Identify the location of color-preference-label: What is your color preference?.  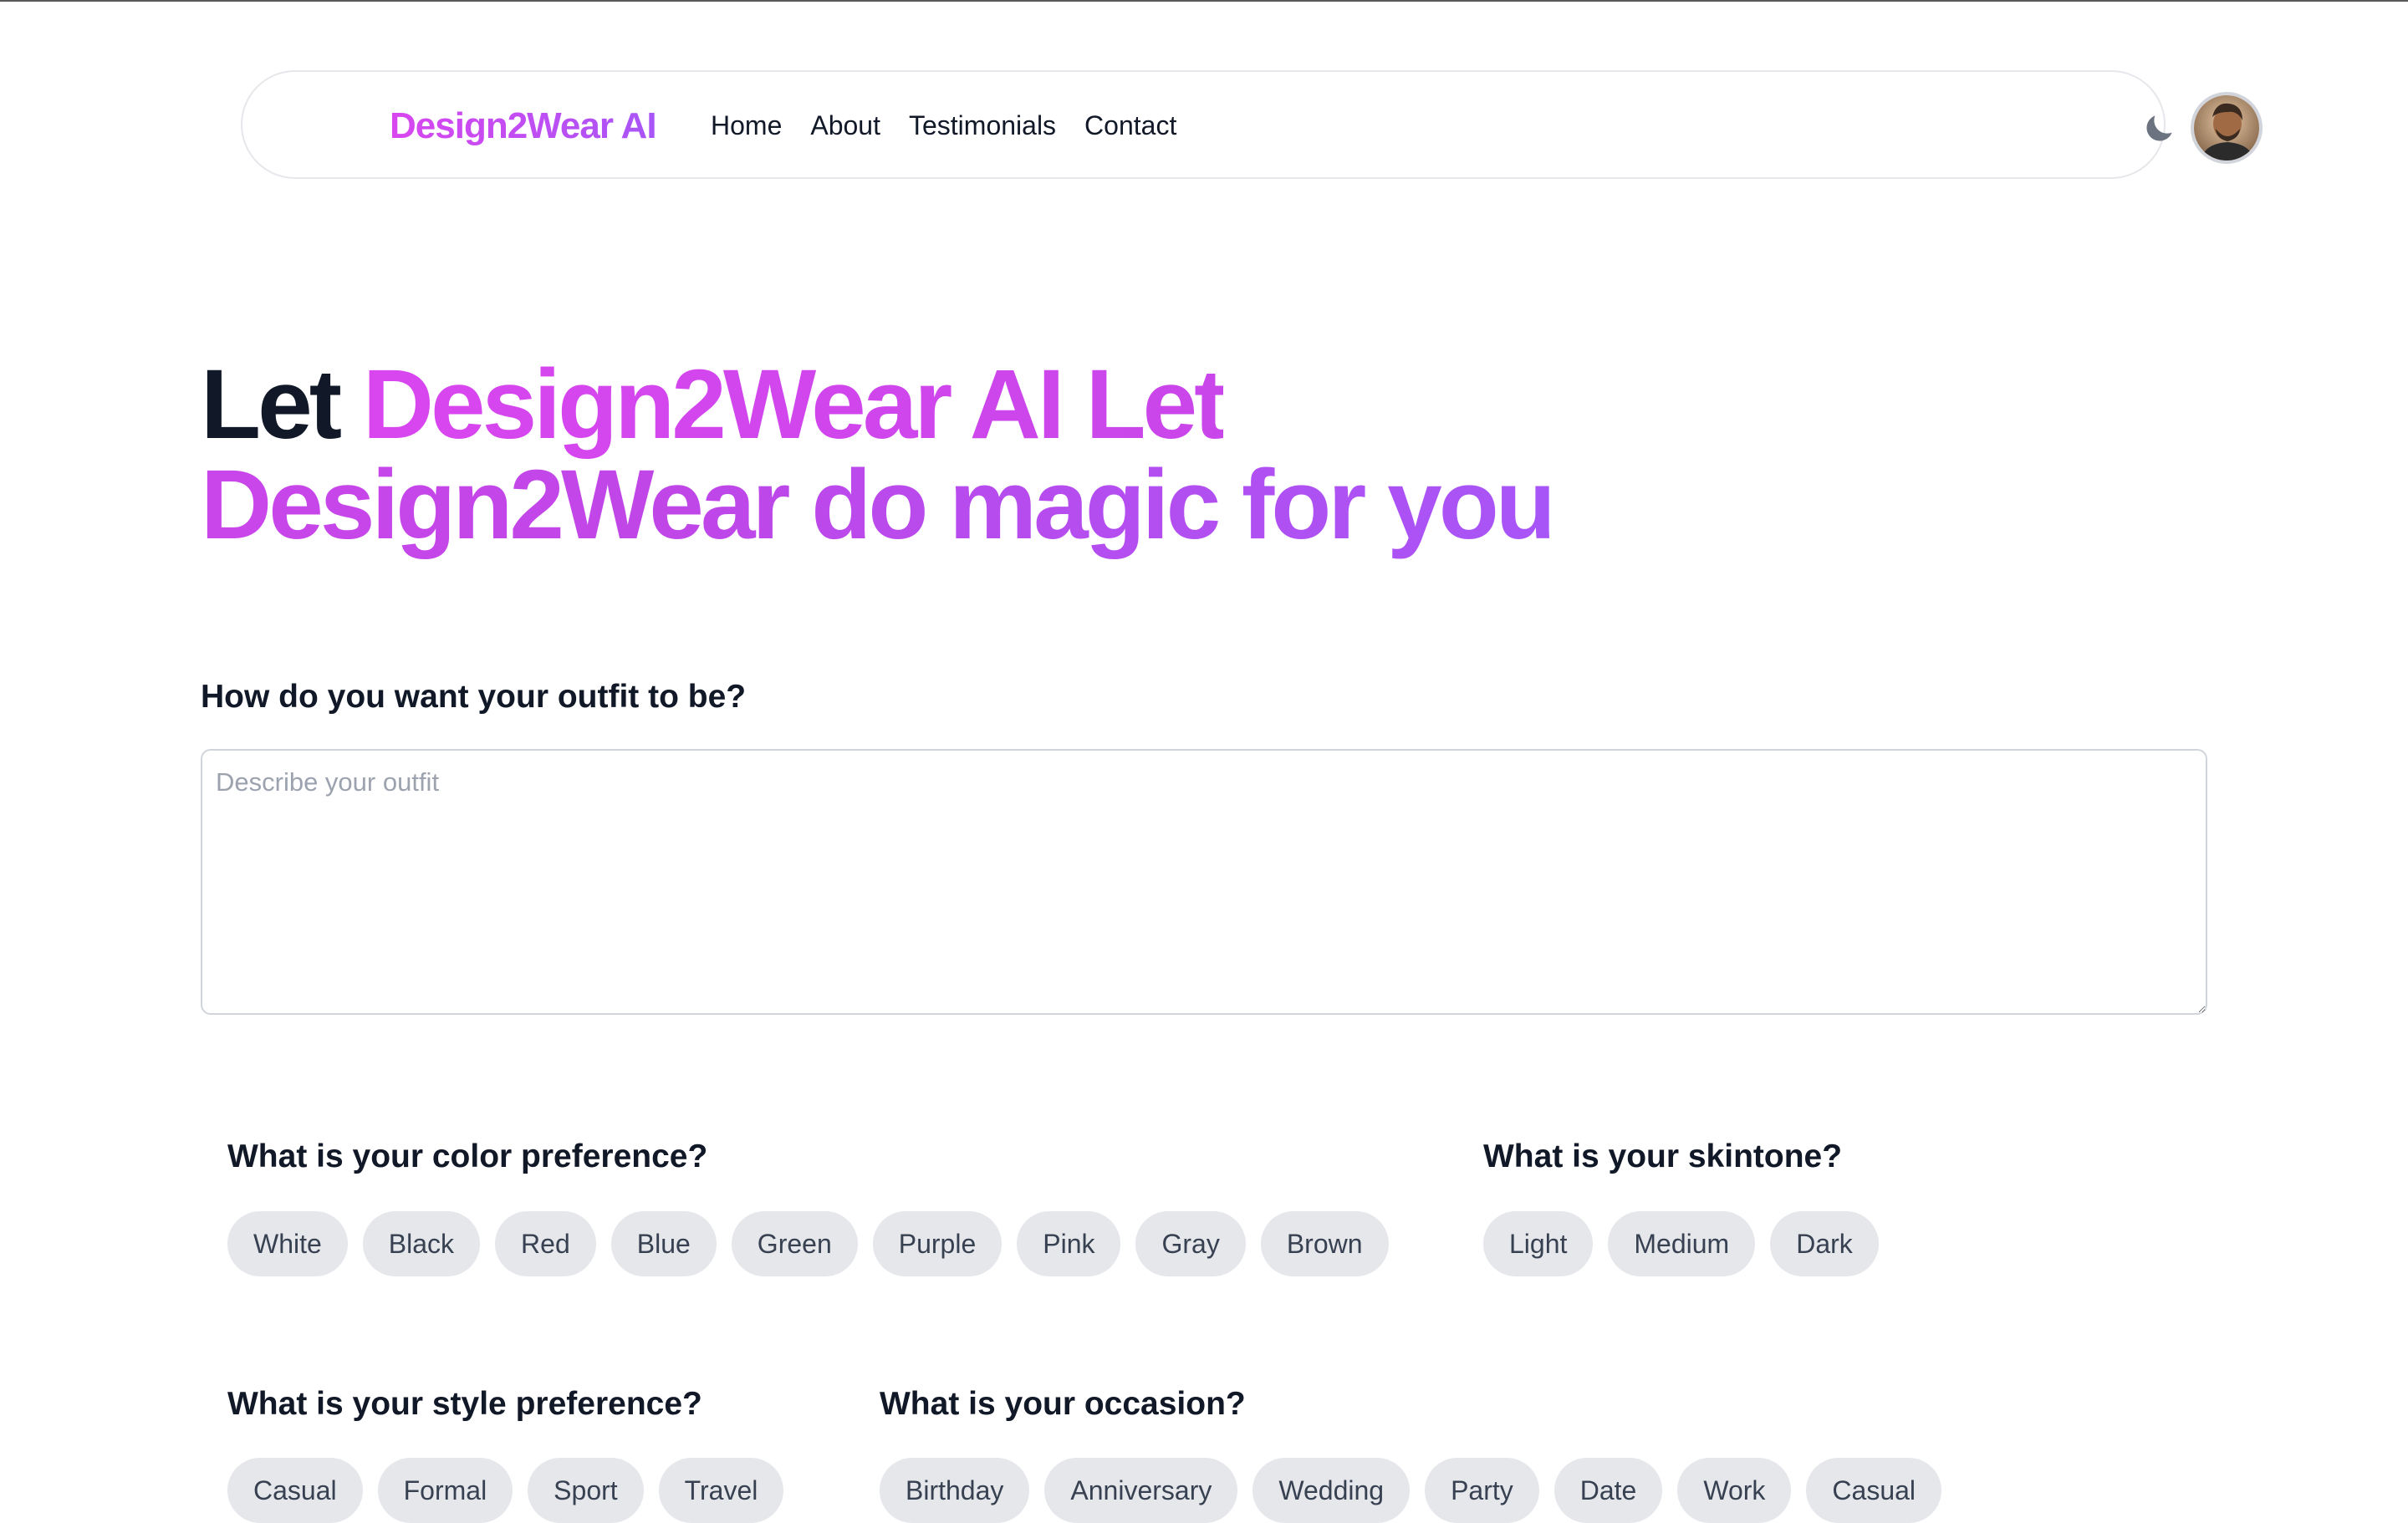
(468, 1156).